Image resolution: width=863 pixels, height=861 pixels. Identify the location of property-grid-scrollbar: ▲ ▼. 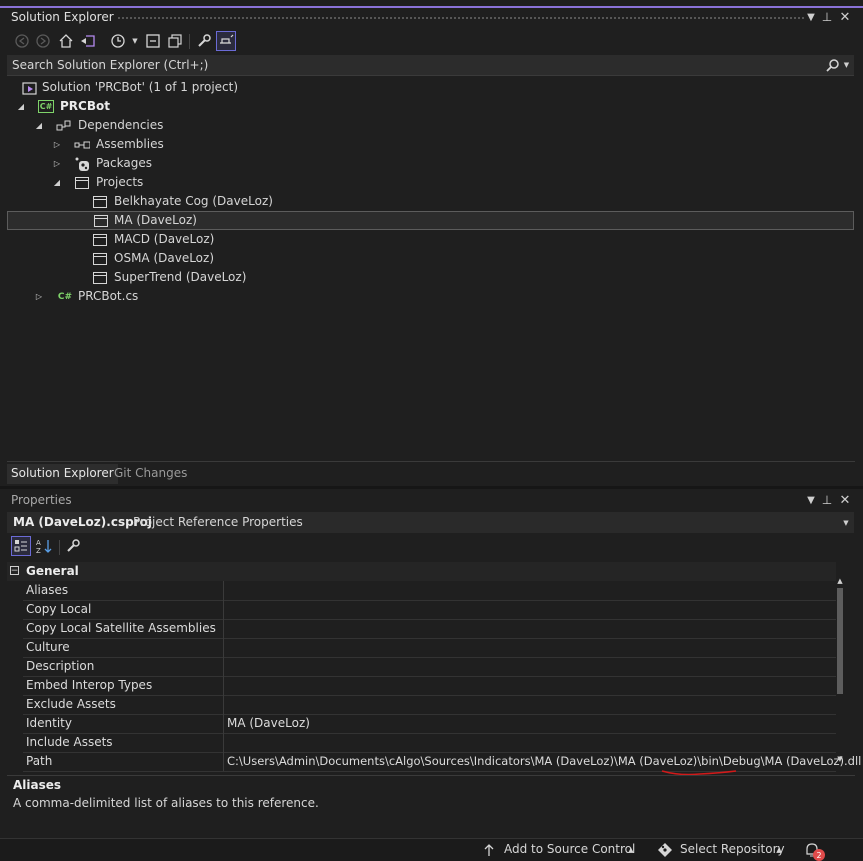
(840, 673).